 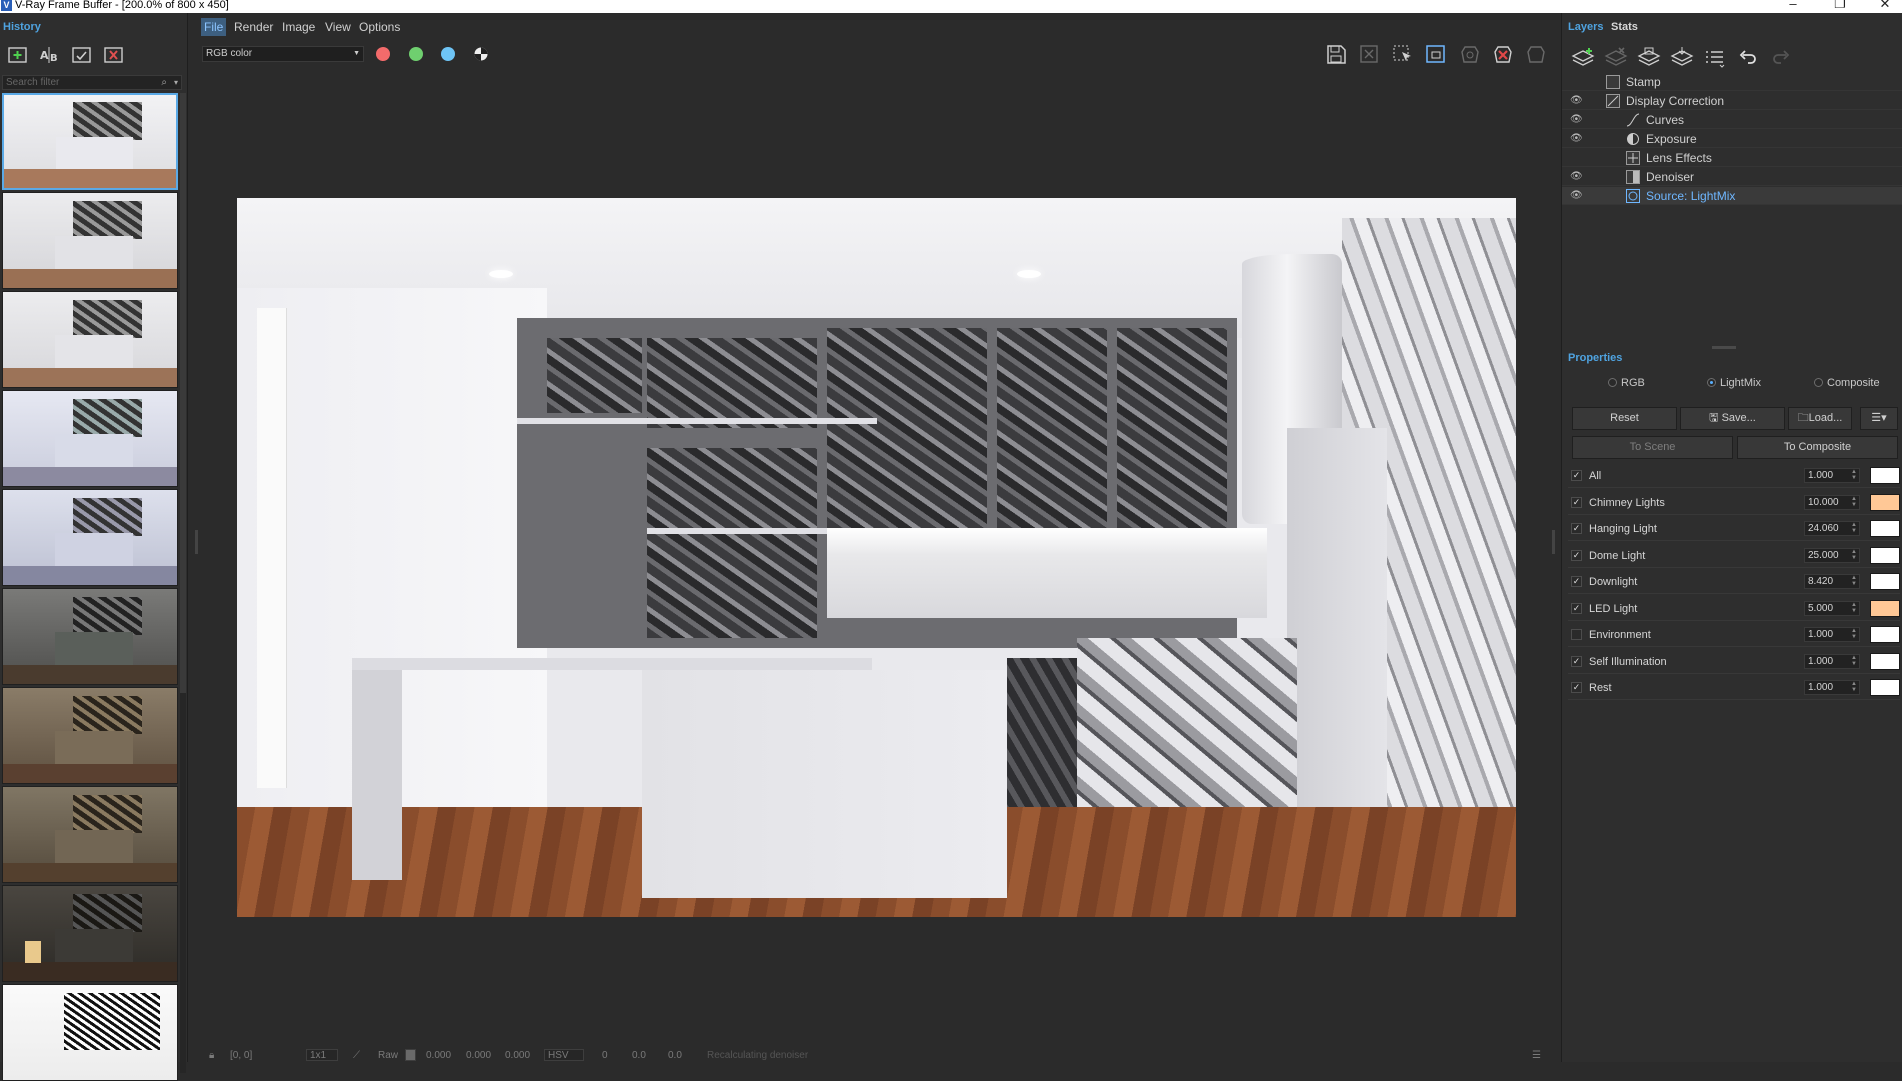 I want to click on blue-channel-button, so click(x=448, y=54).